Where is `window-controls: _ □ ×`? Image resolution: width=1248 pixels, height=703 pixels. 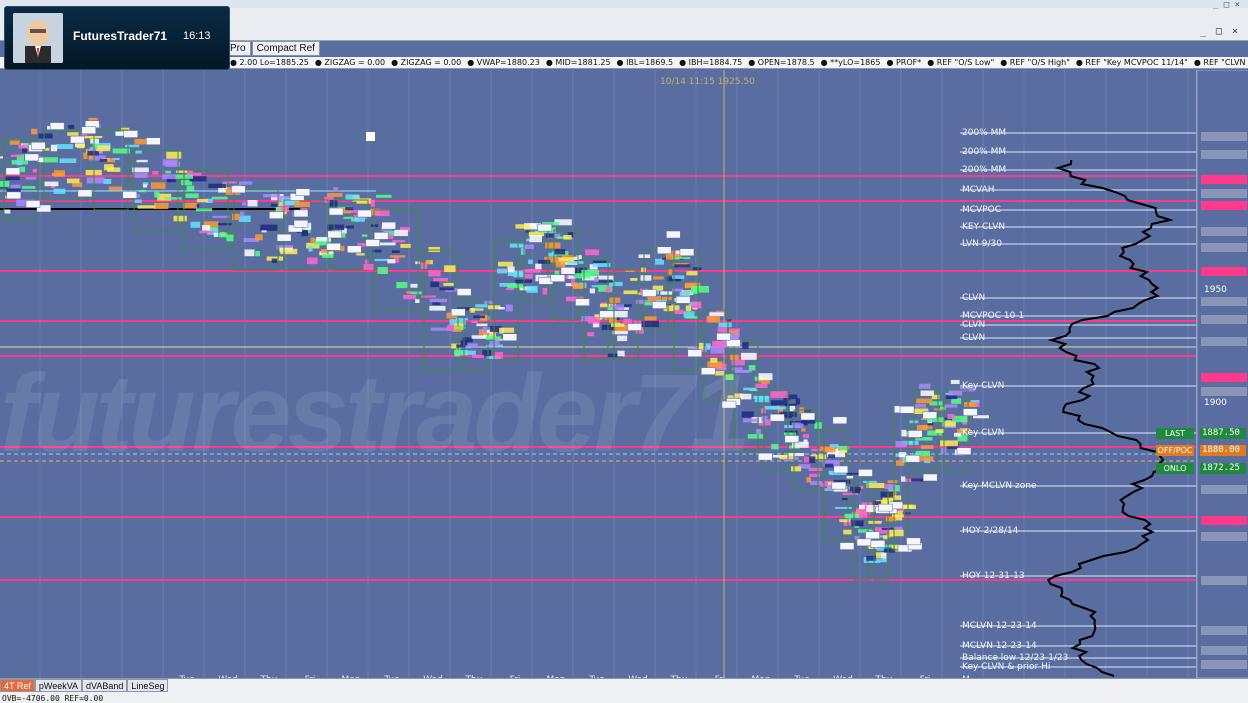
window-controls: _ □ × is located at coordinates (1220, 31).